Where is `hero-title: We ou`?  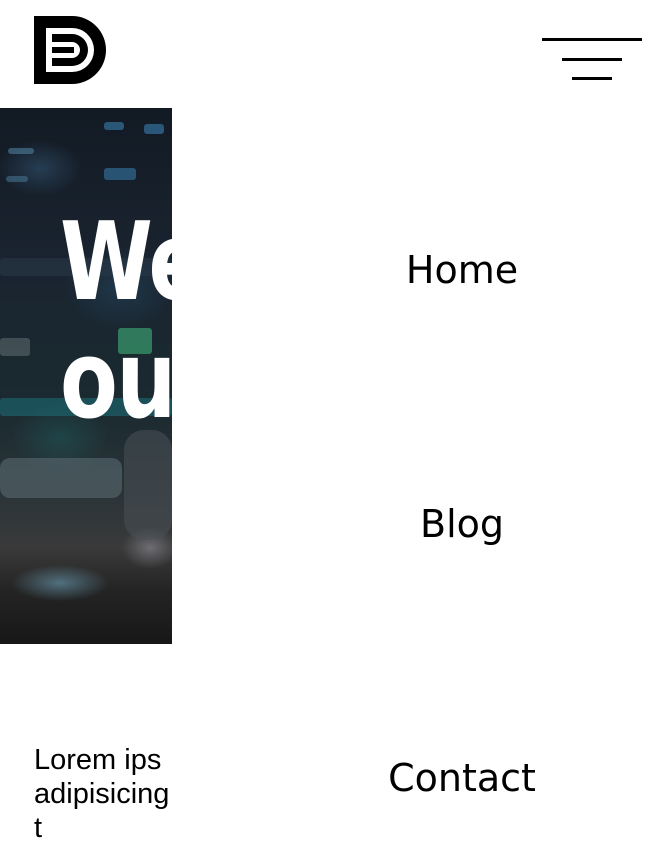 hero-title: We ou is located at coordinates (116, 322).